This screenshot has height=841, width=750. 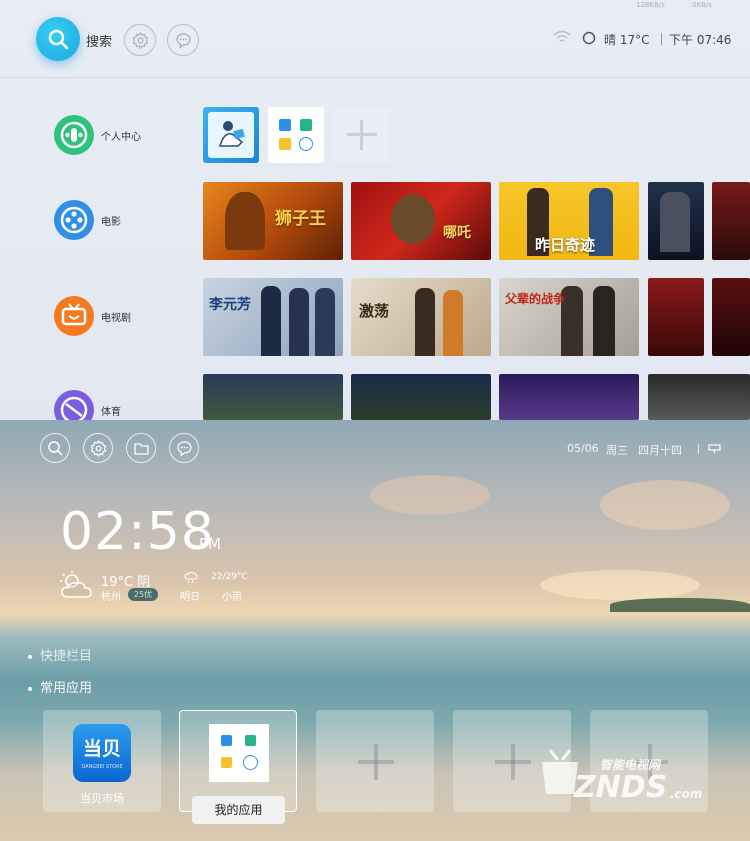 I want to click on file-manager-button, so click(x=141, y=448).